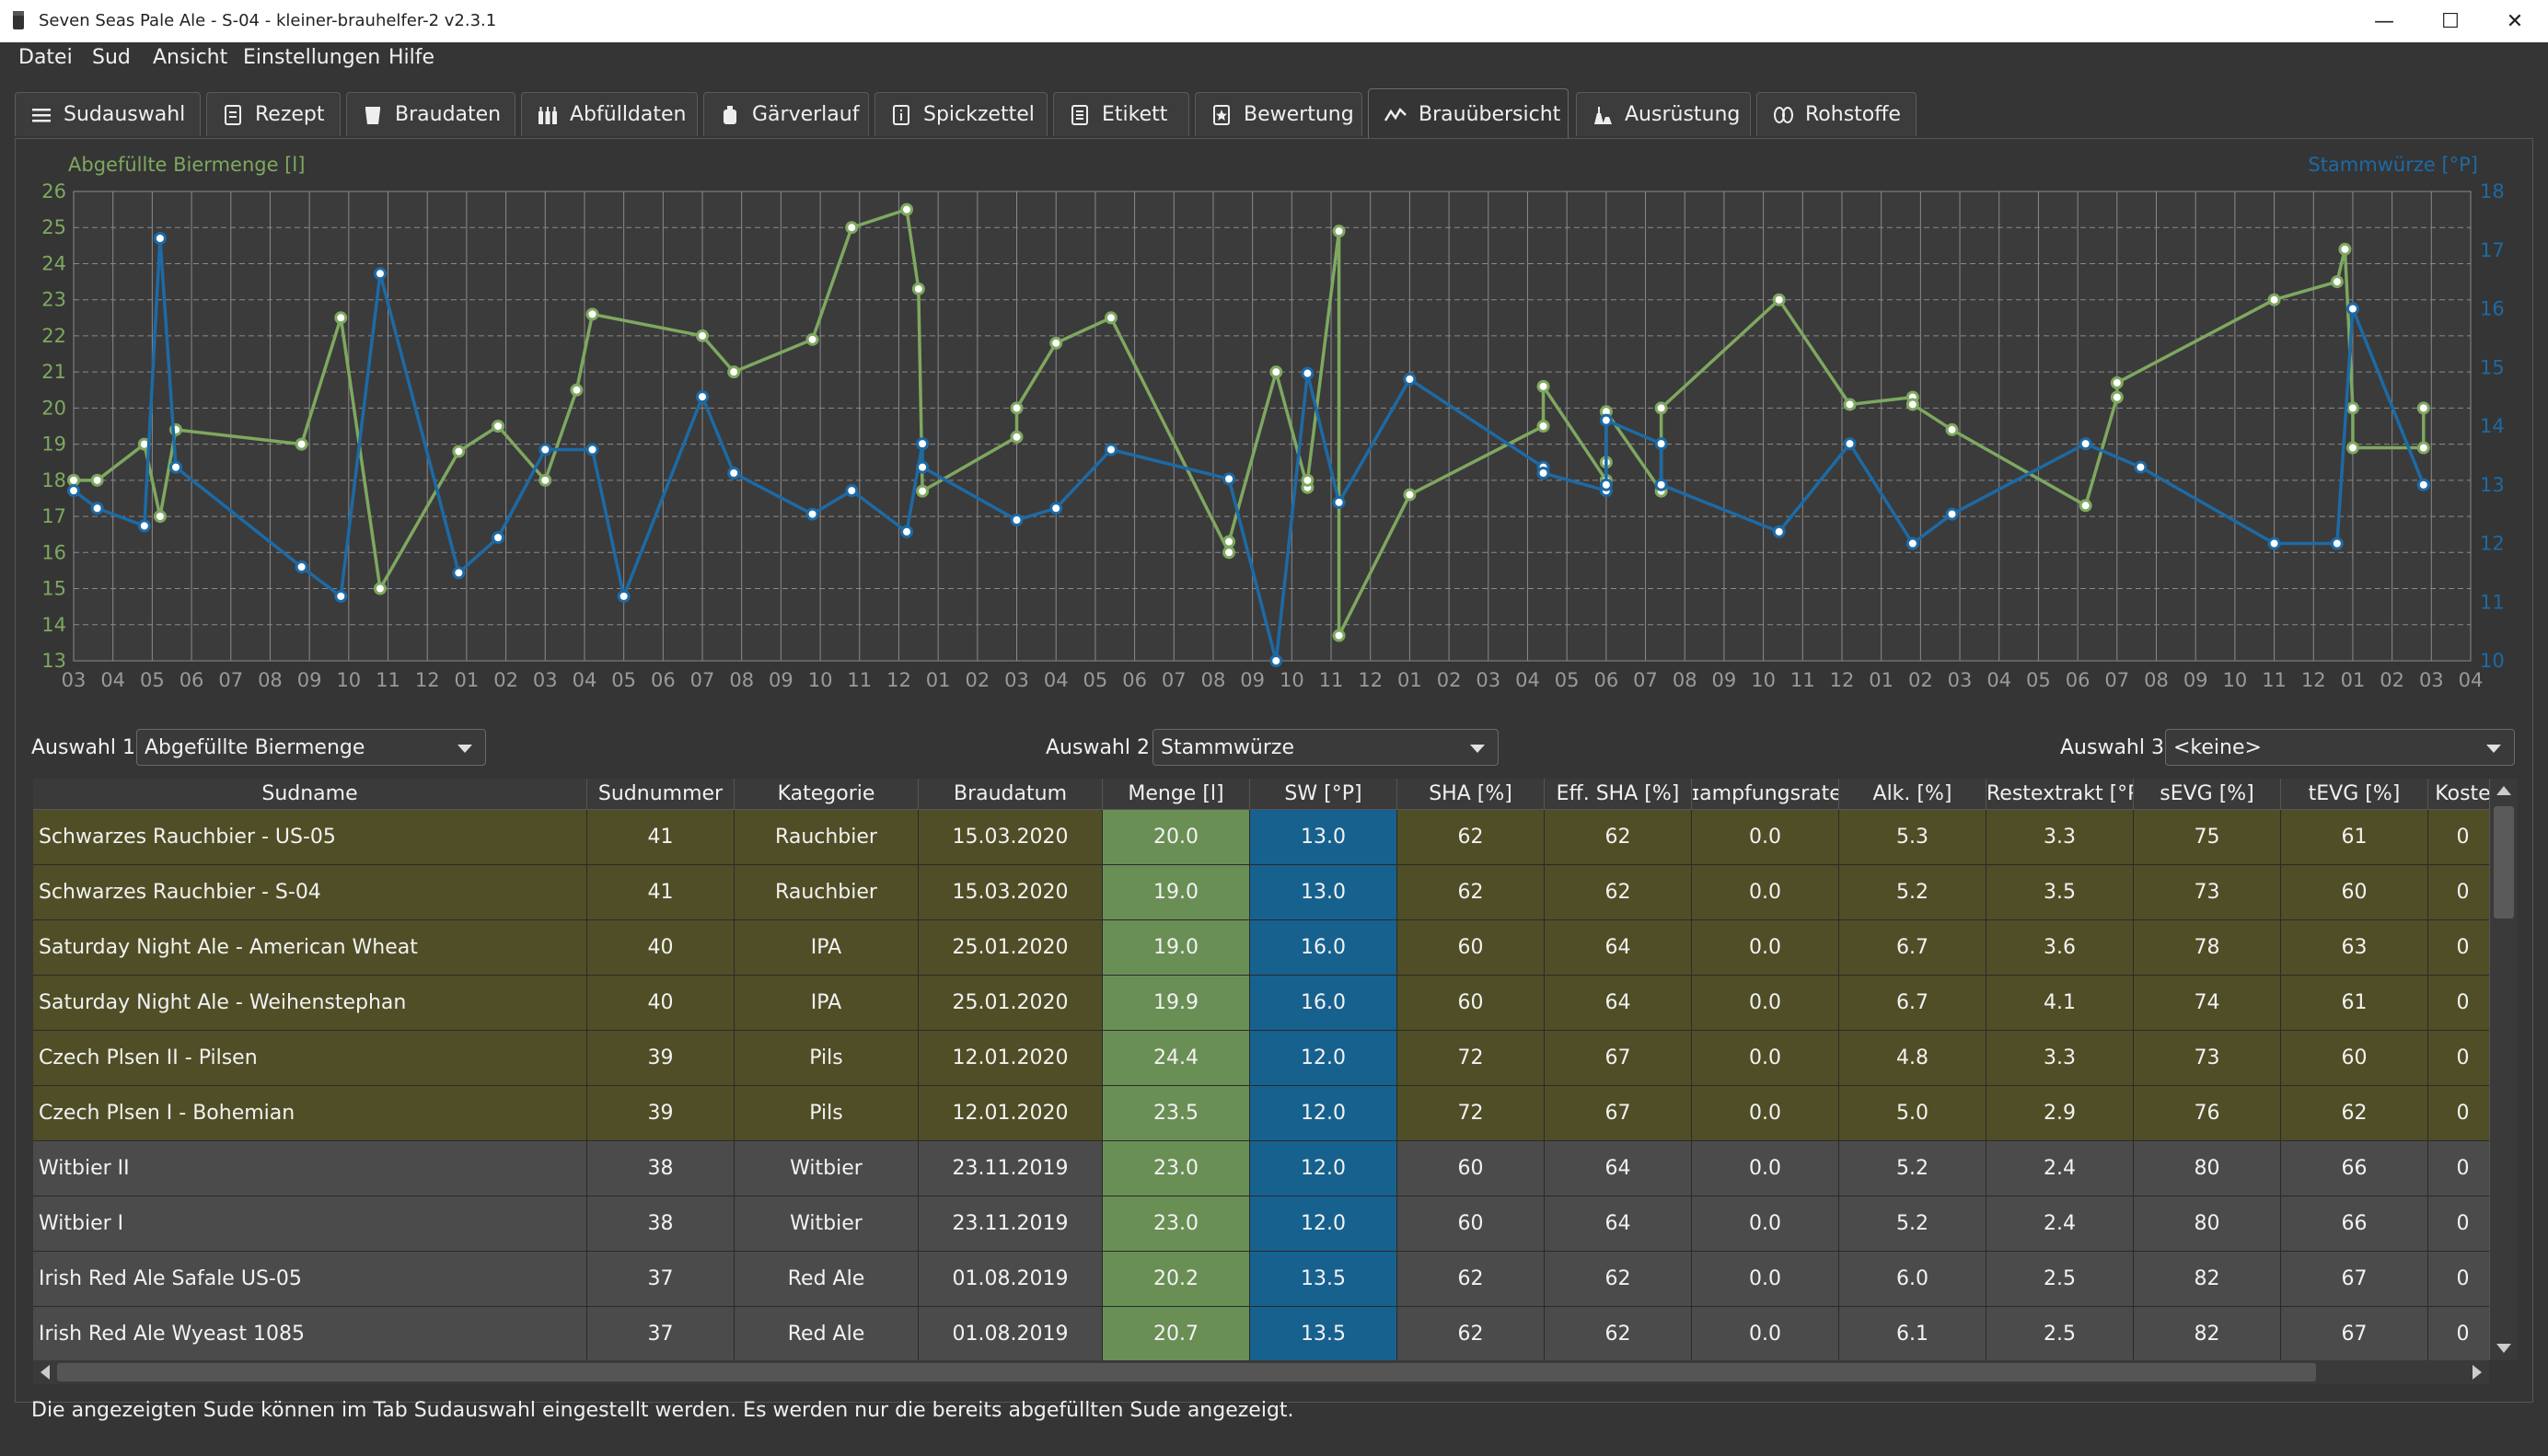  I want to click on y-left-tick-label: 21, so click(53, 372).